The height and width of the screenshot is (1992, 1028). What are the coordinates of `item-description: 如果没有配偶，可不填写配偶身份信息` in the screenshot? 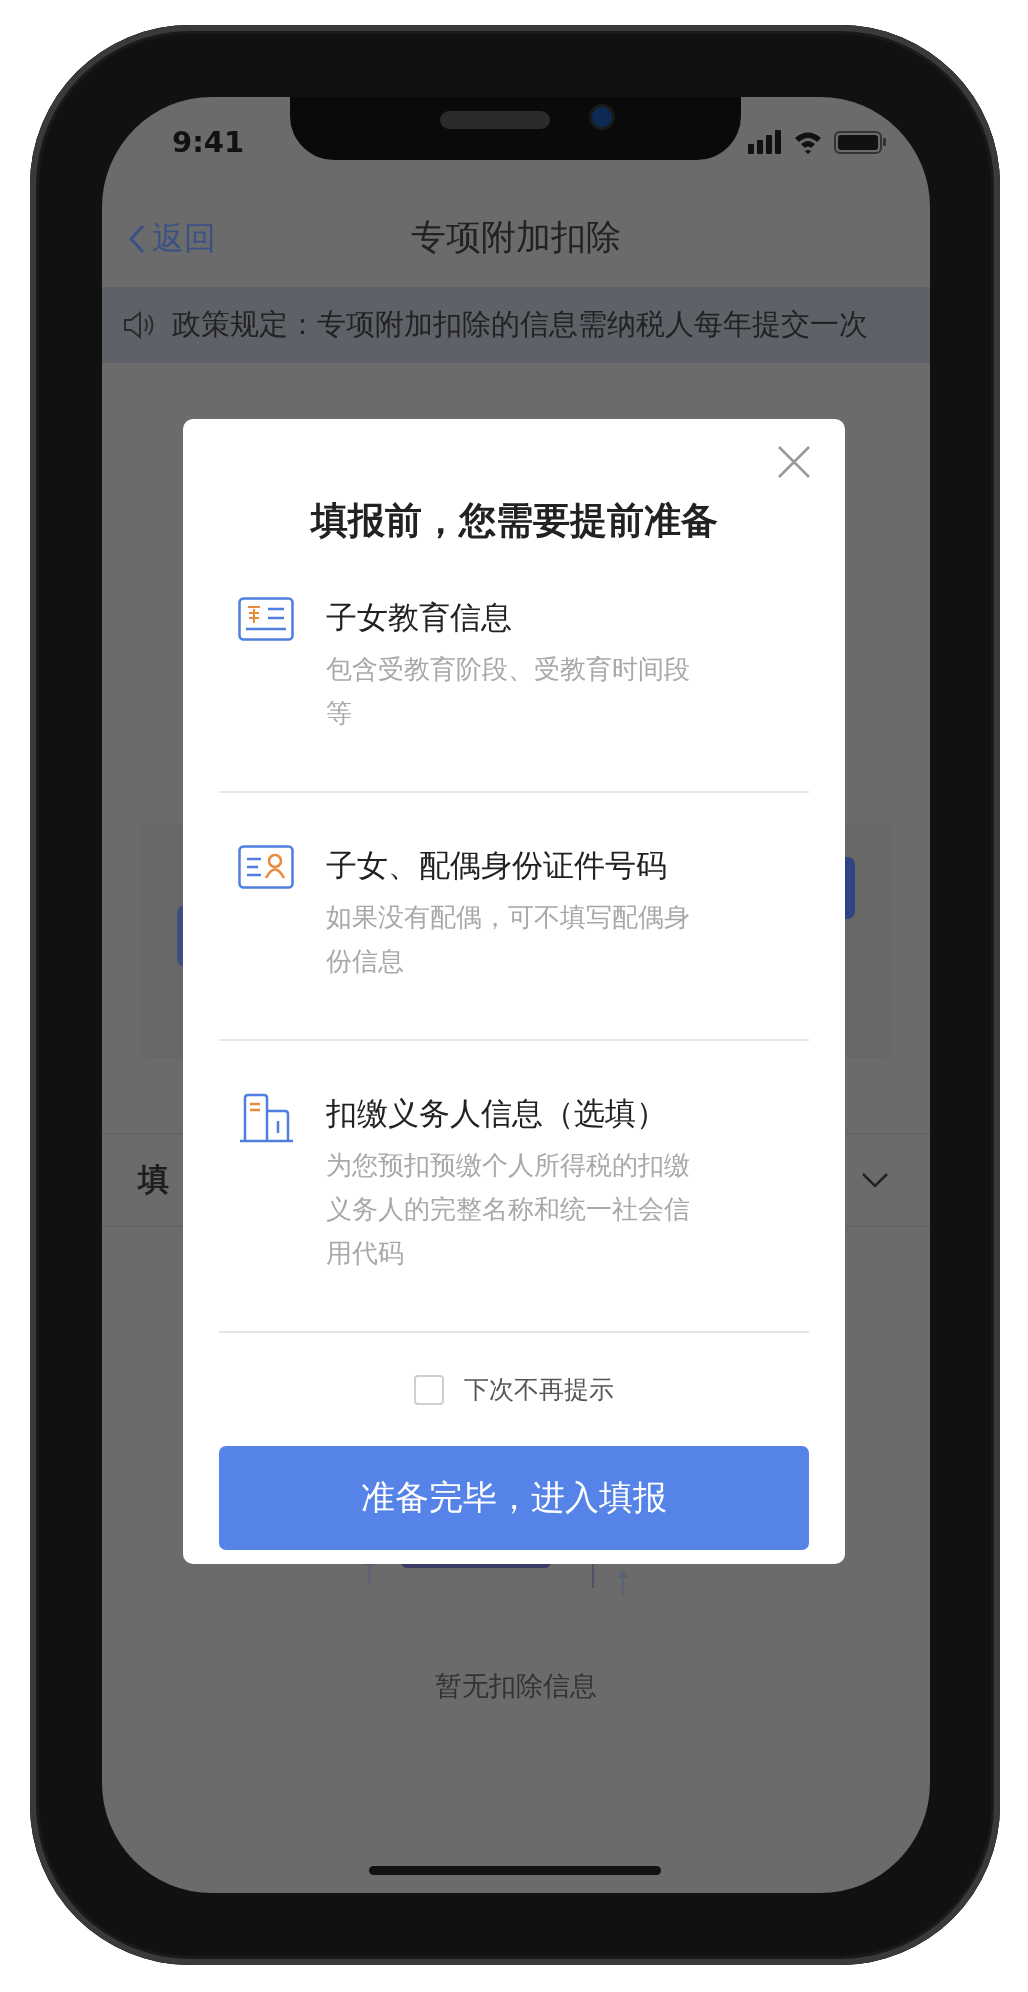 It's located at (508, 939).